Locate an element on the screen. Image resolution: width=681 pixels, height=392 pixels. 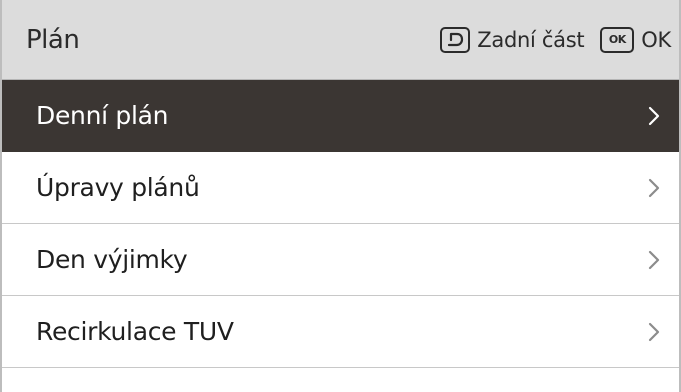
empty-list-area is located at coordinates (340, 380).